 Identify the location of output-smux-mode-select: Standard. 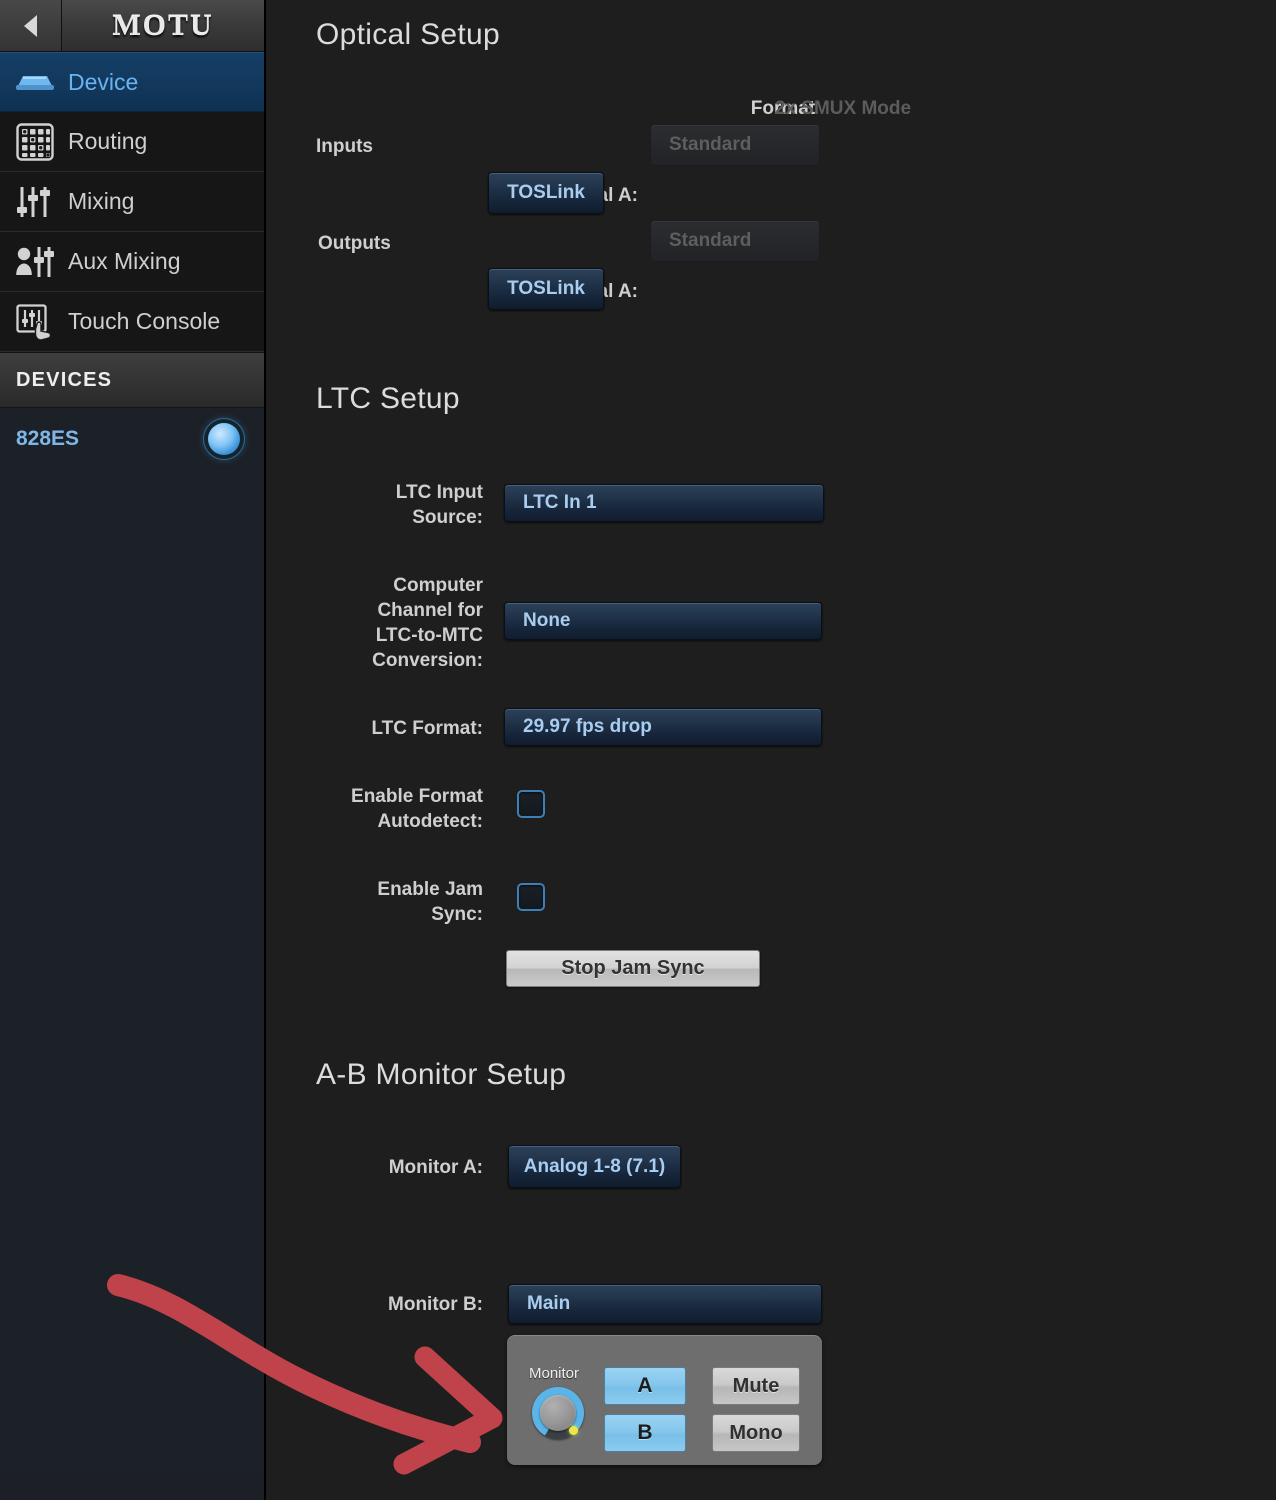
(735, 241).